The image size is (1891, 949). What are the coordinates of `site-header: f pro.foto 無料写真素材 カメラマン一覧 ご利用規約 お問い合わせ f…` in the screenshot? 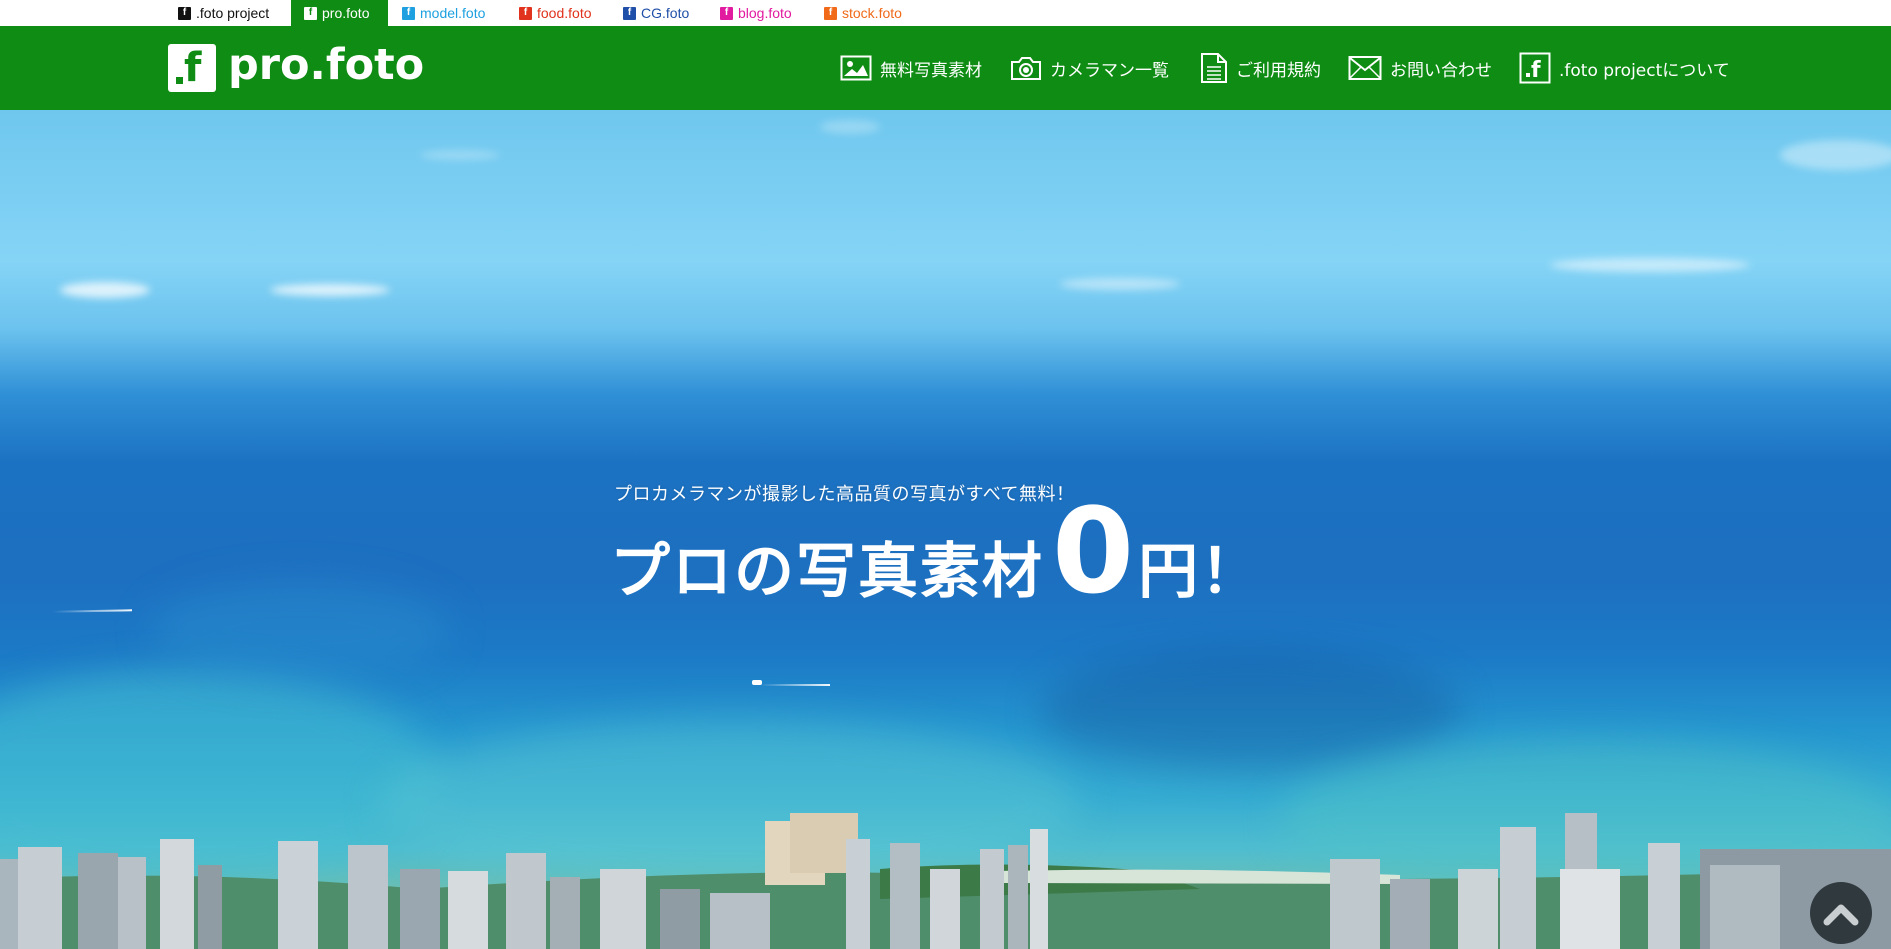 It's located at (945, 68).